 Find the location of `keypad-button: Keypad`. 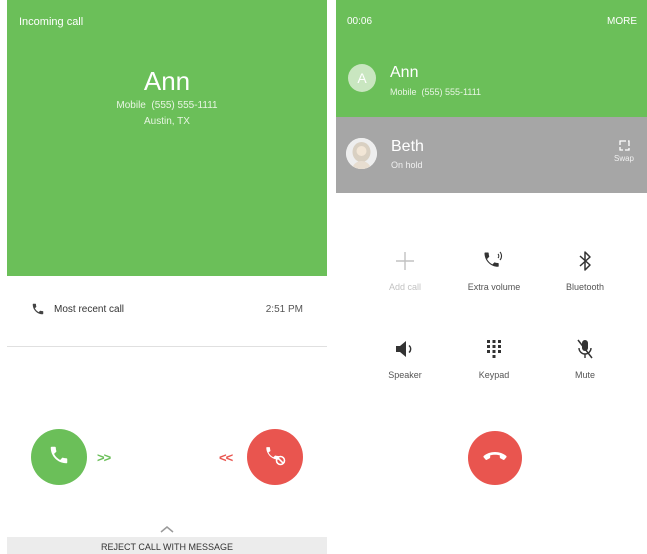

keypad-button: Keypad is located at coordinates (494, 359).